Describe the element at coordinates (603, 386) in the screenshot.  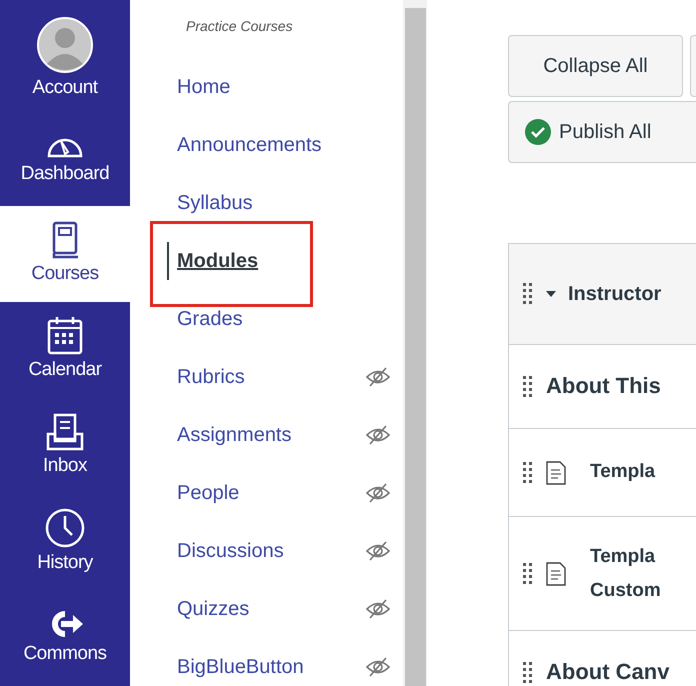
I see `module-title: About This` at that location.